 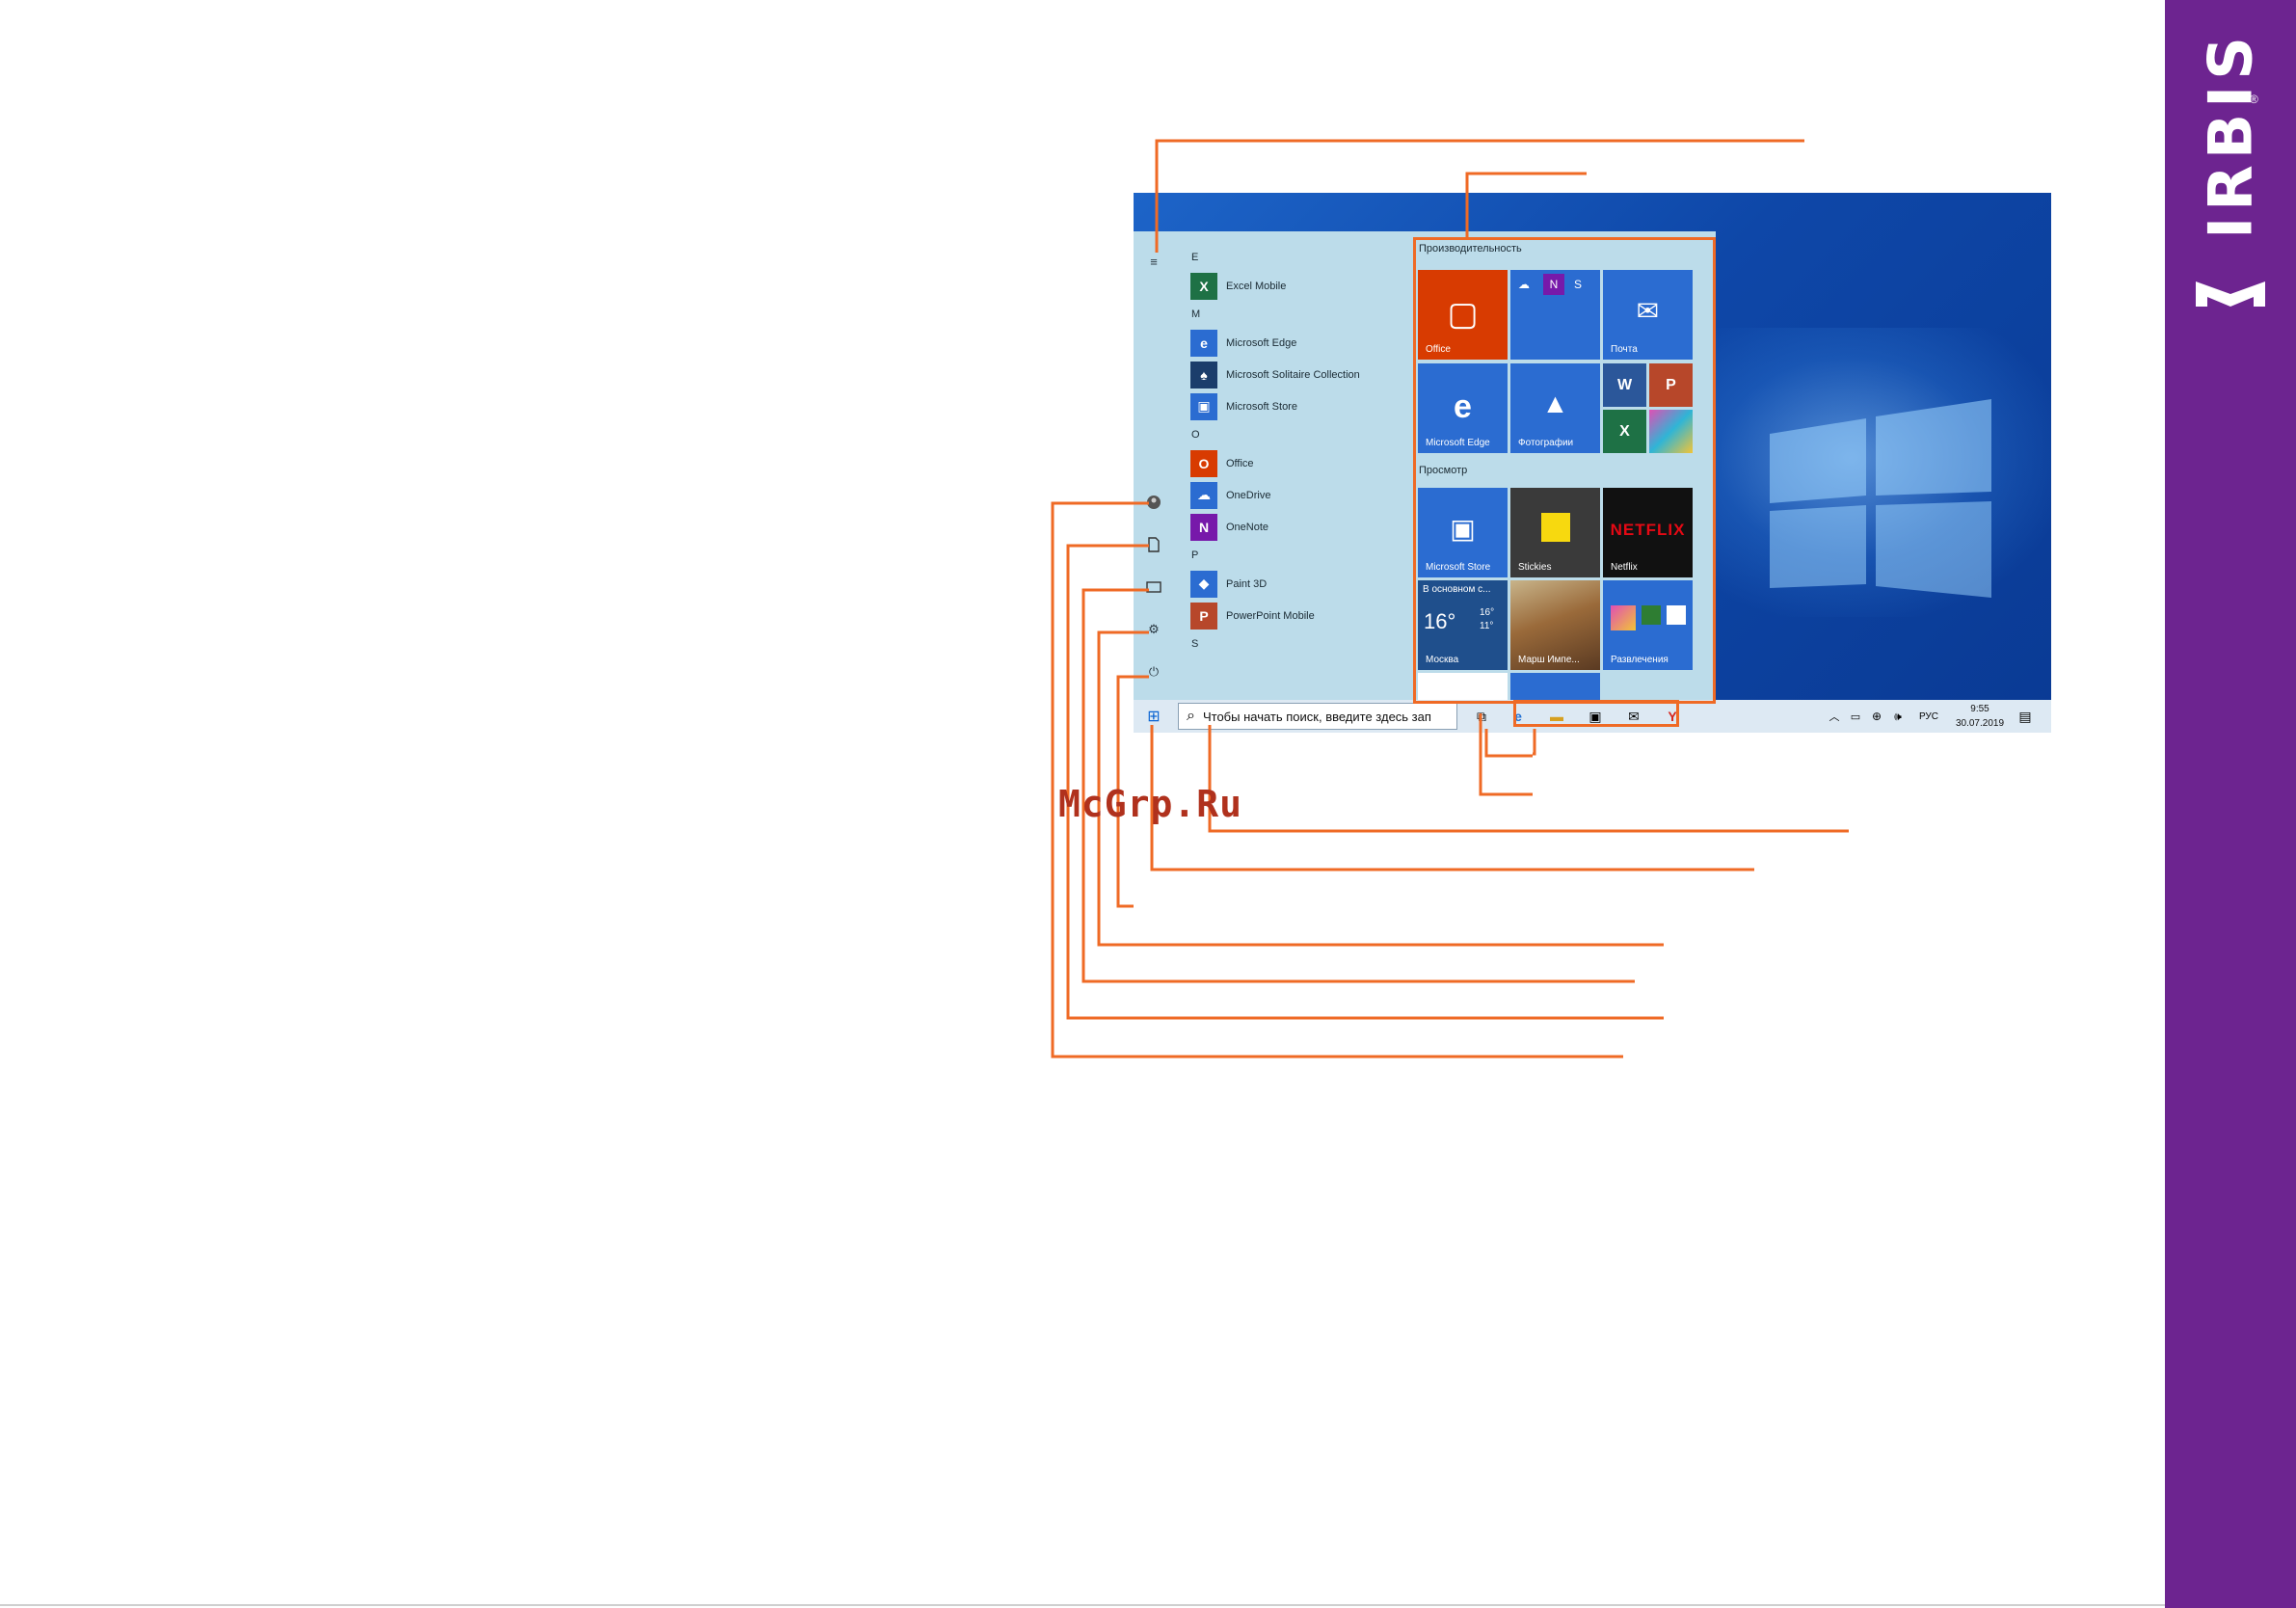 I want to click on callout-line-search, so click(x=1528, y=779).